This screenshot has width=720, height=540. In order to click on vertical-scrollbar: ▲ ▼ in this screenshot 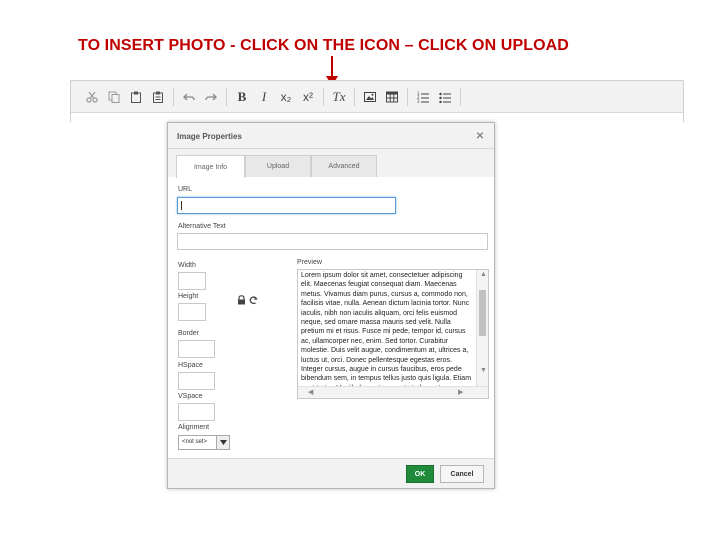, I will do `click(482, 328)`.